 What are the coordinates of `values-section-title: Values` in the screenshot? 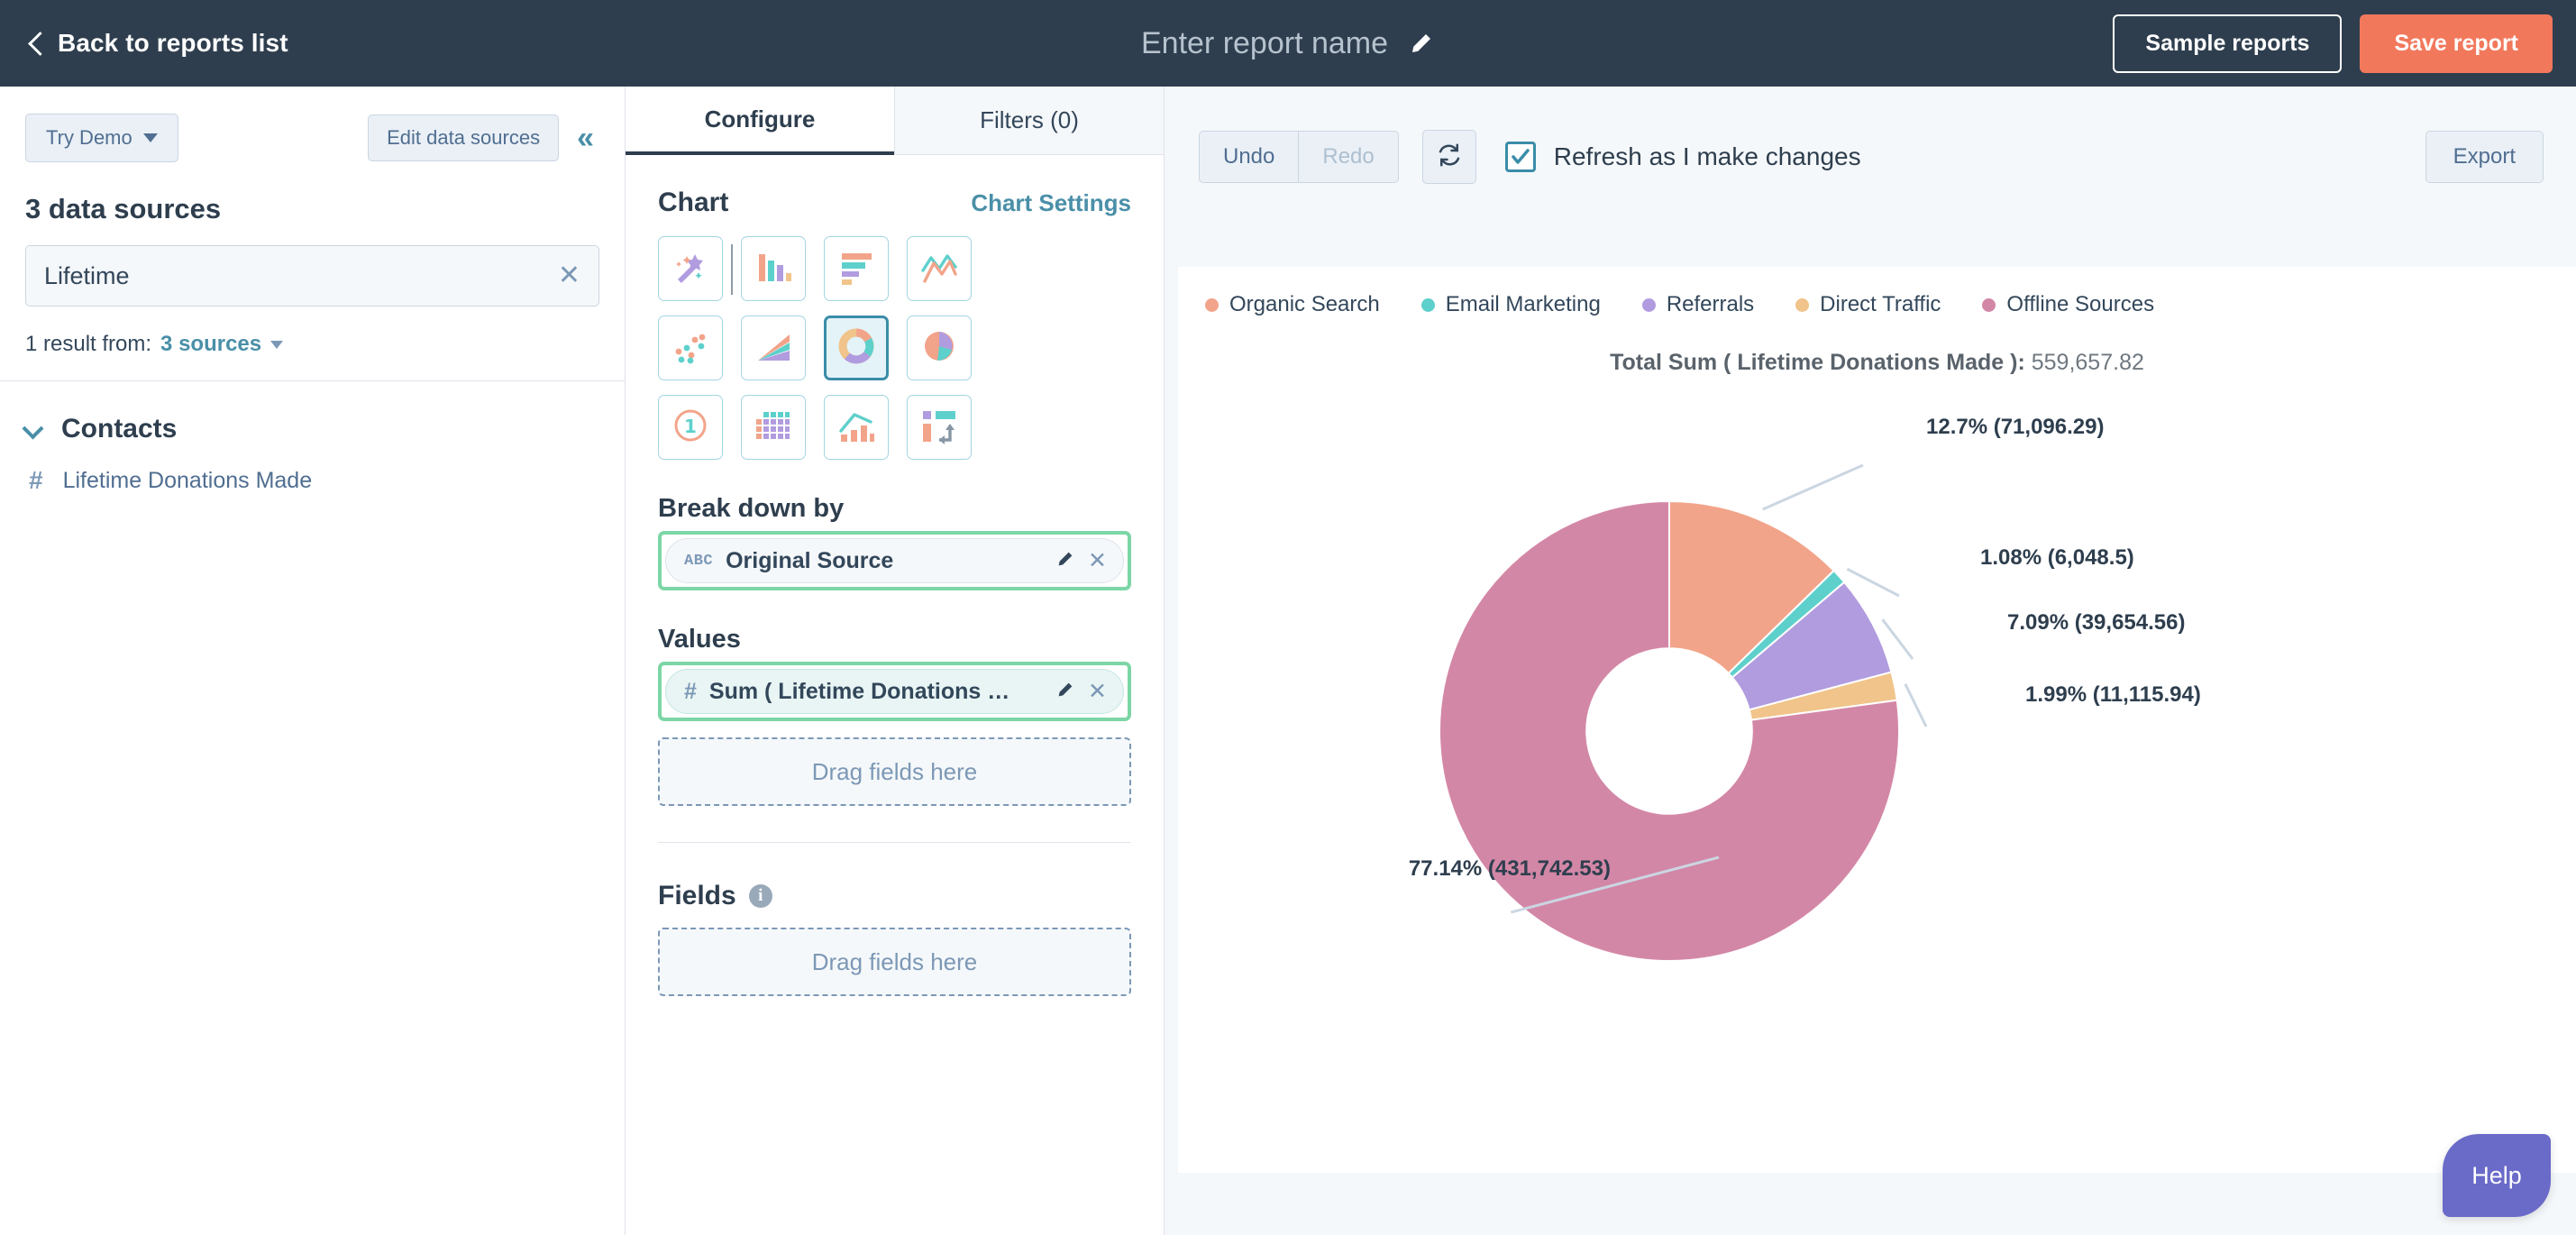 It's located at (699, 639).